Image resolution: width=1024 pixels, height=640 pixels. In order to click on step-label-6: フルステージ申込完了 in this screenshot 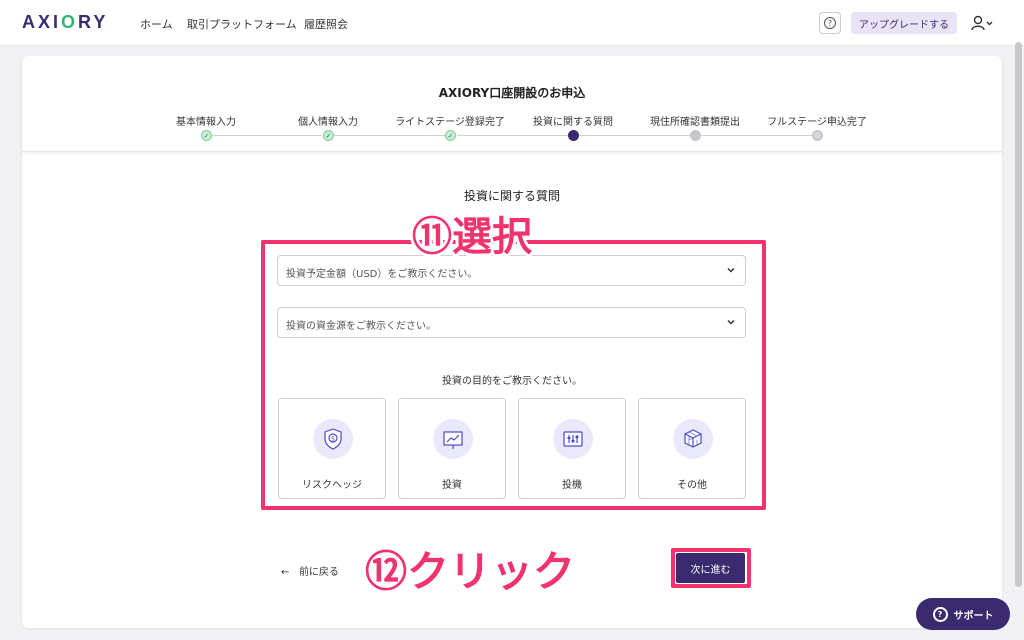, I will do `click(817, 122)`.